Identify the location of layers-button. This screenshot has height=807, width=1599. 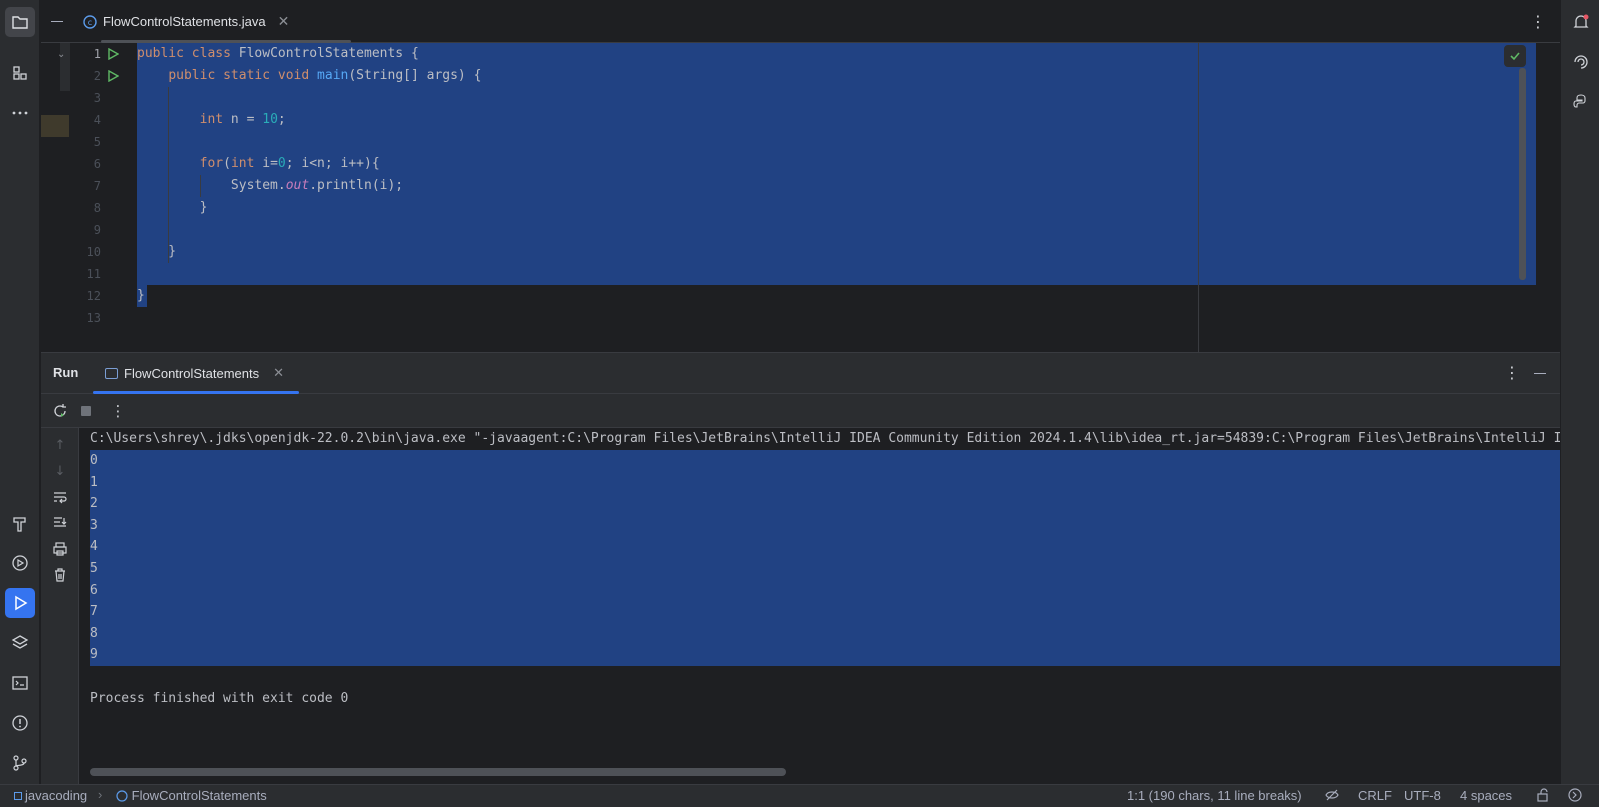
(20, 643).